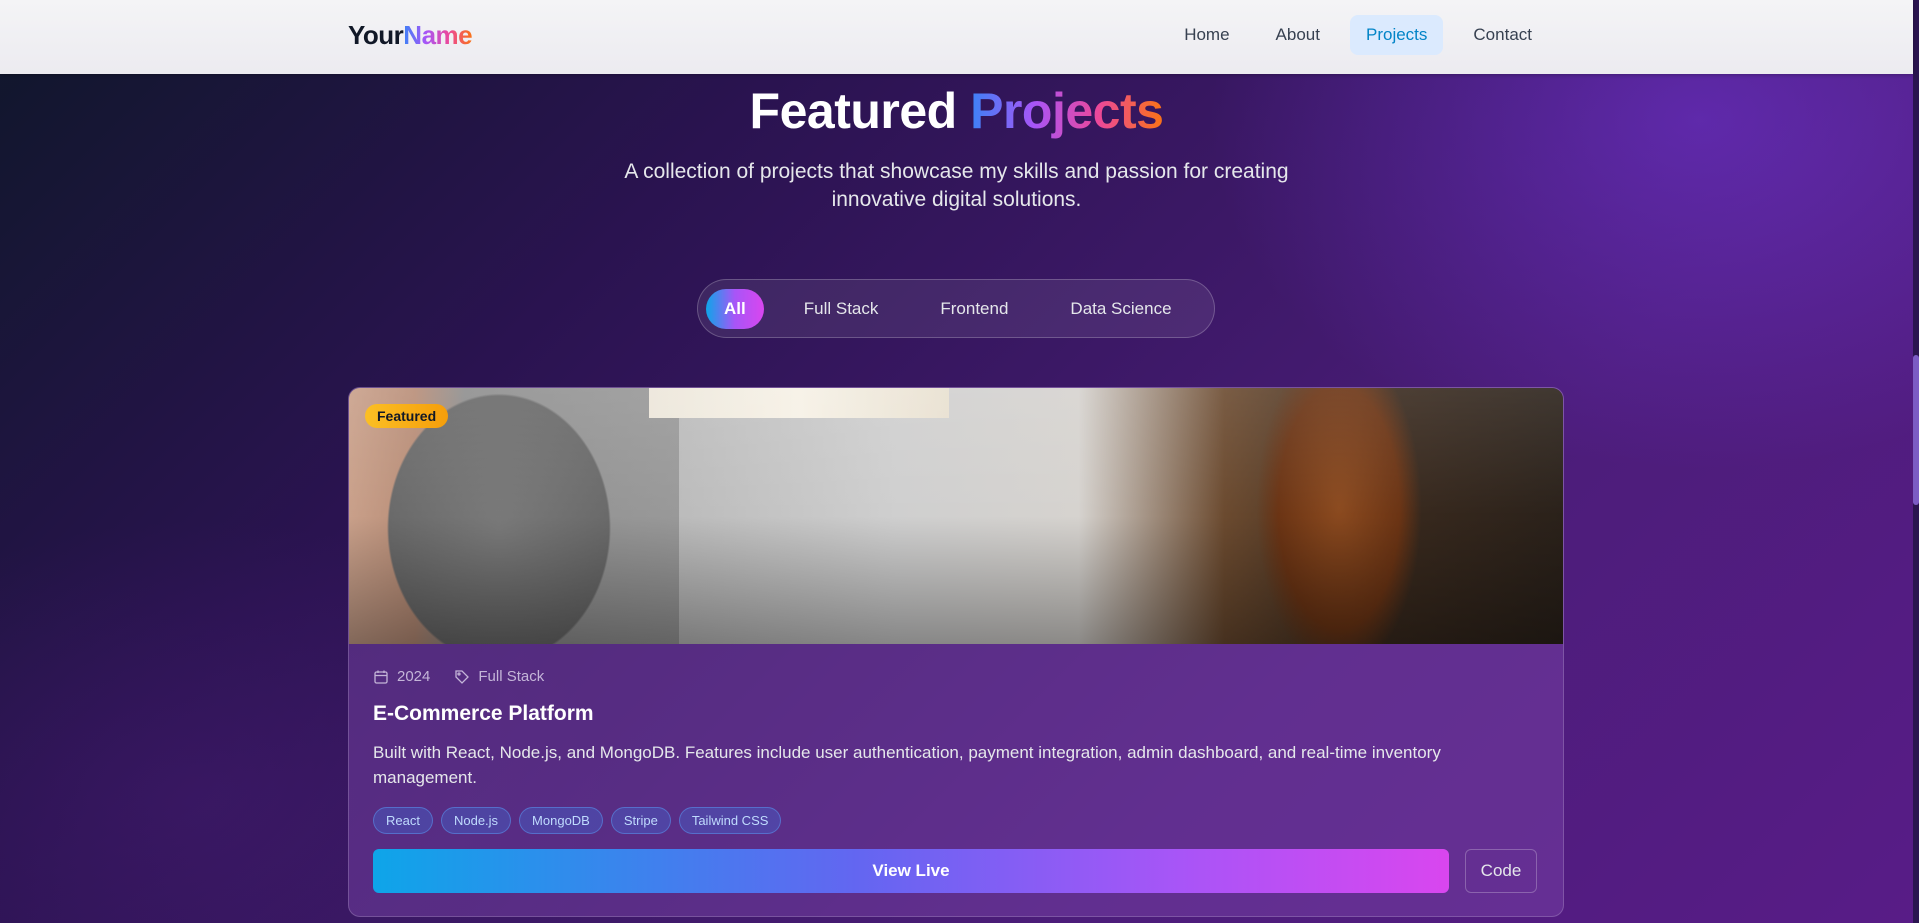  Describe the element at coordinates (956, 37) in the screenshot. I see `top-navbar: YourName Home About Projects Contact` at that location.